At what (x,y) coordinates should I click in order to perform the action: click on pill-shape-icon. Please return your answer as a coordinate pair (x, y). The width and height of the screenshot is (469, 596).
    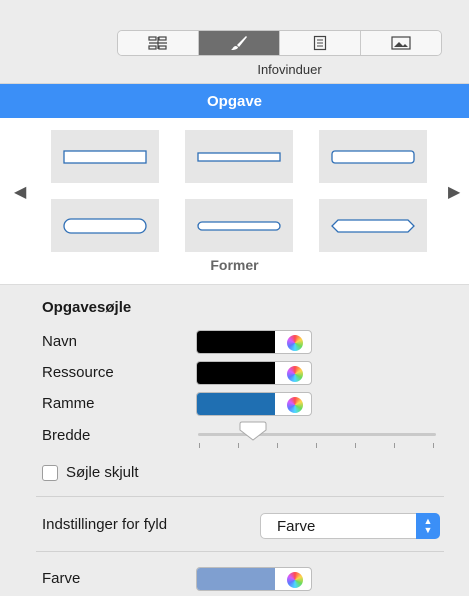
    Looking at the image, I should click on (105, 225).